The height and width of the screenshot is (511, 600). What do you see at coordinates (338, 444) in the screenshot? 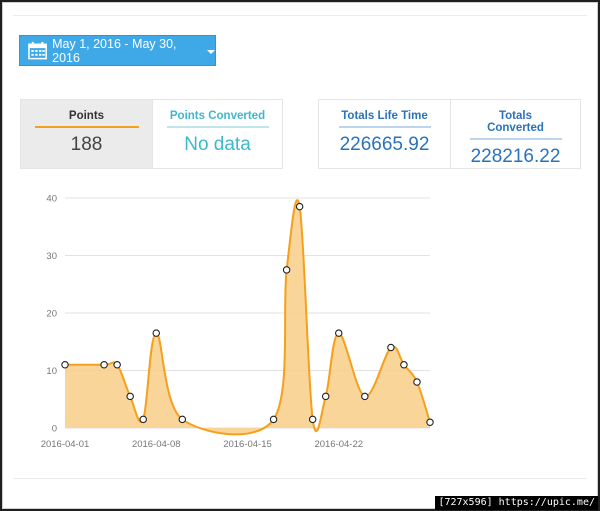
I see `x-tick-label: 2016-04-22` at bounding box center [338, 444].